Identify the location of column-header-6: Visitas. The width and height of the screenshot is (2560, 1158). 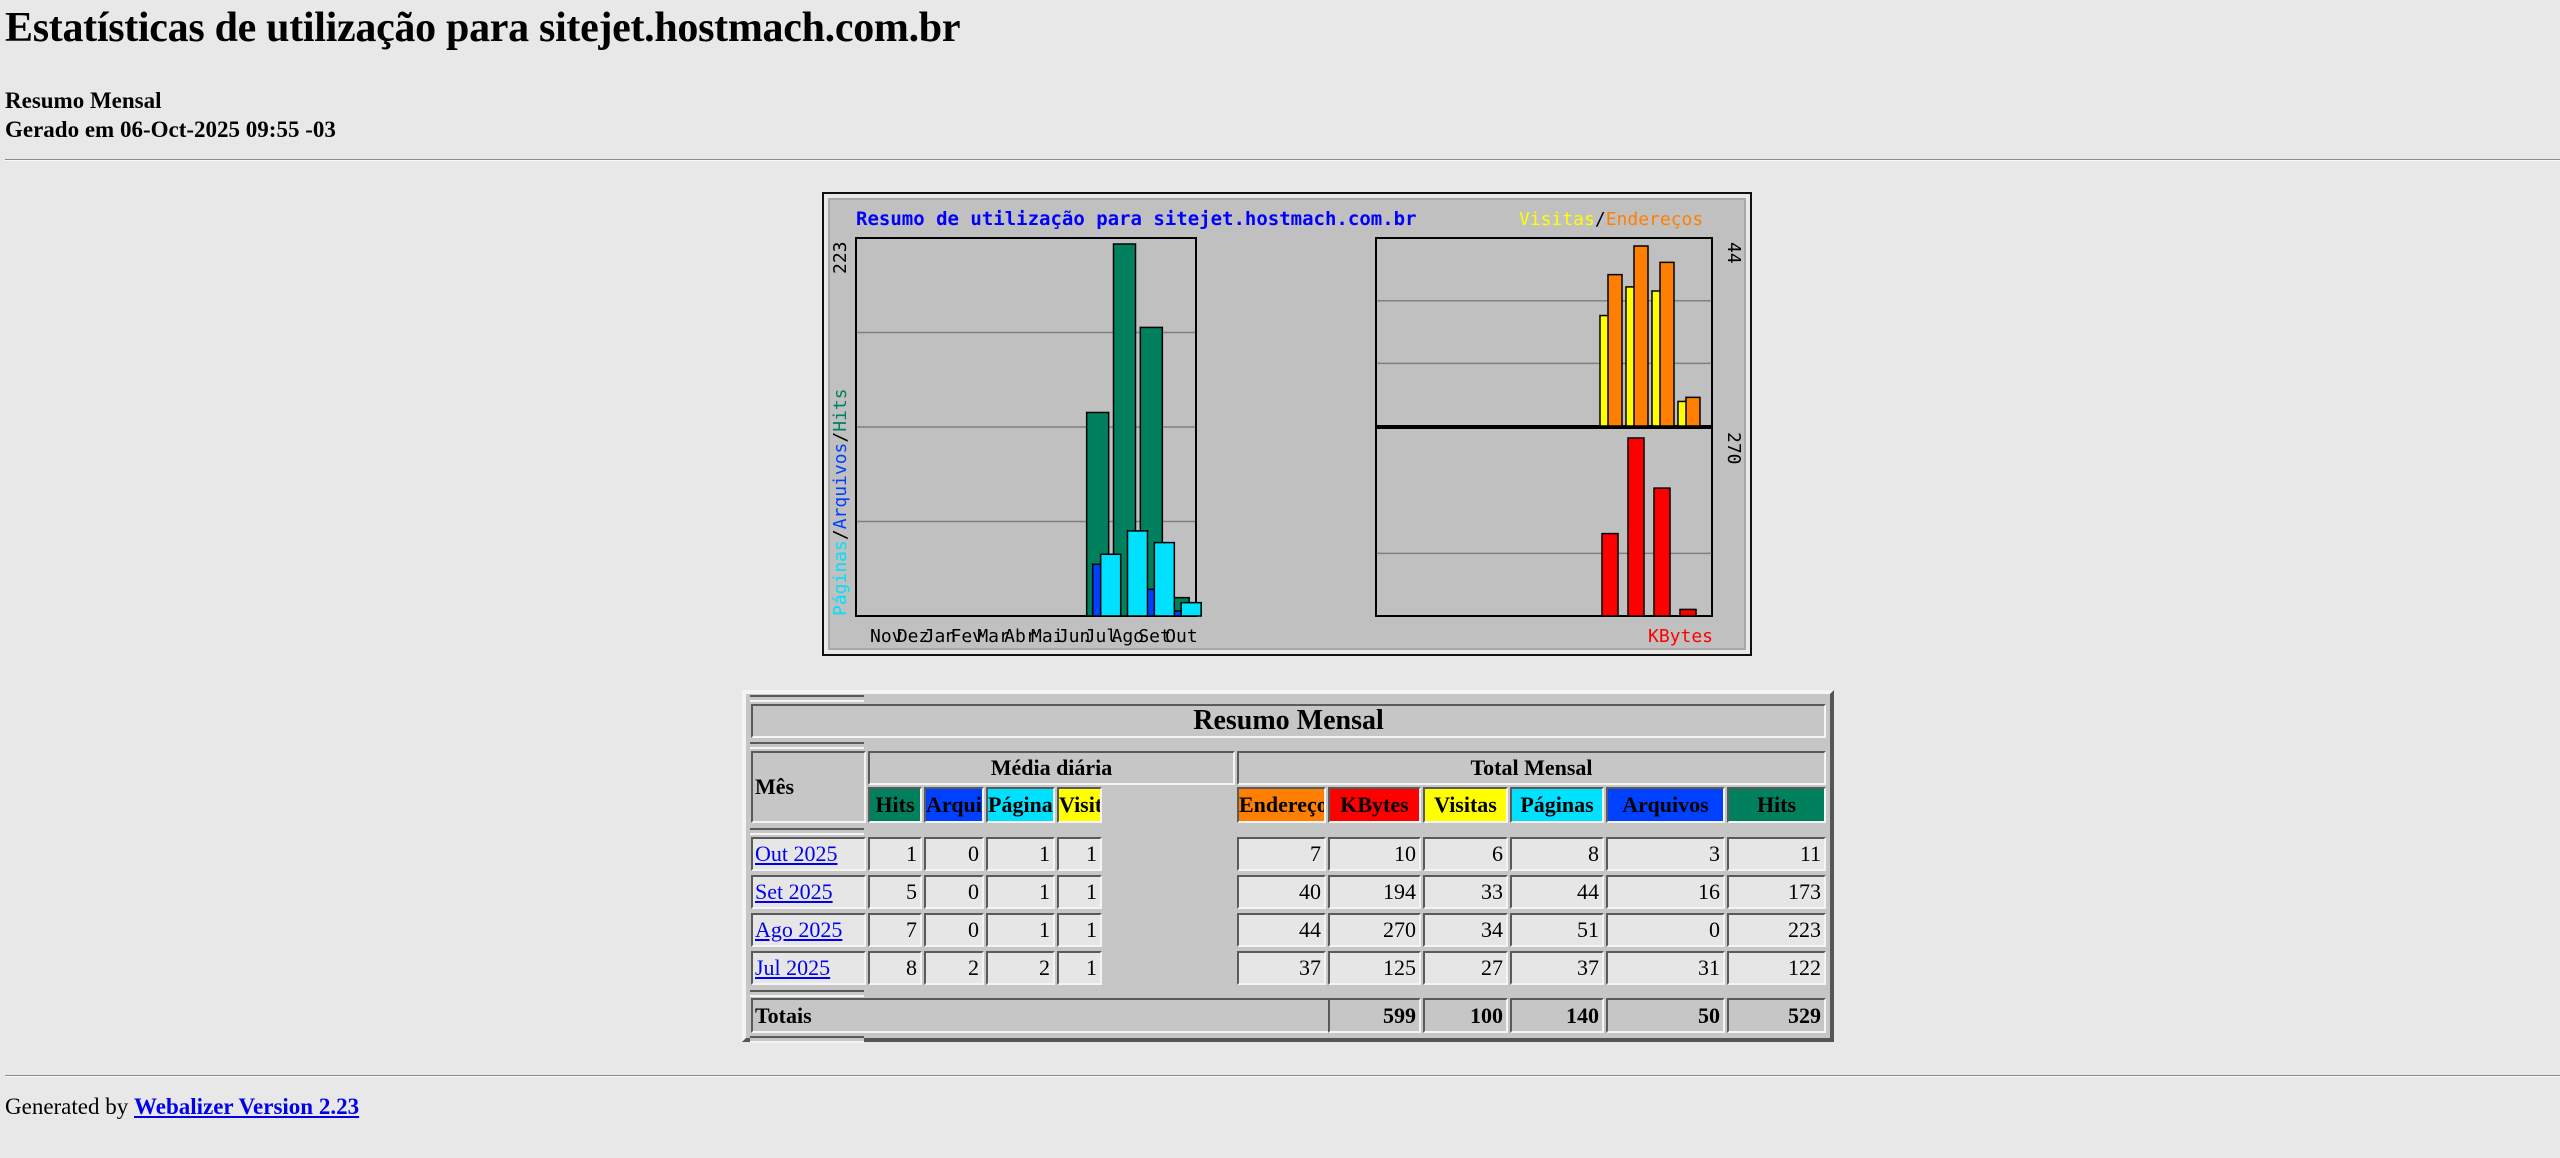
(1465, 805).